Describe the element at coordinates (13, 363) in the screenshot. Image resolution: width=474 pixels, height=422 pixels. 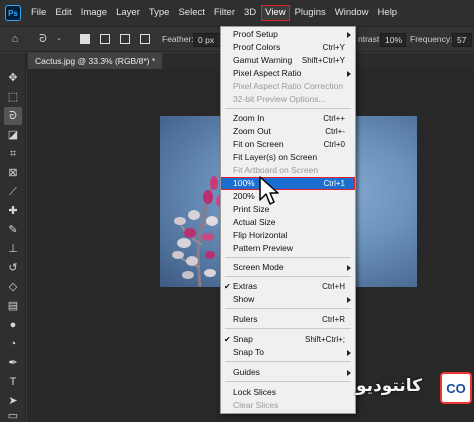
I see `pen-tool-icon: ✒` at that location.